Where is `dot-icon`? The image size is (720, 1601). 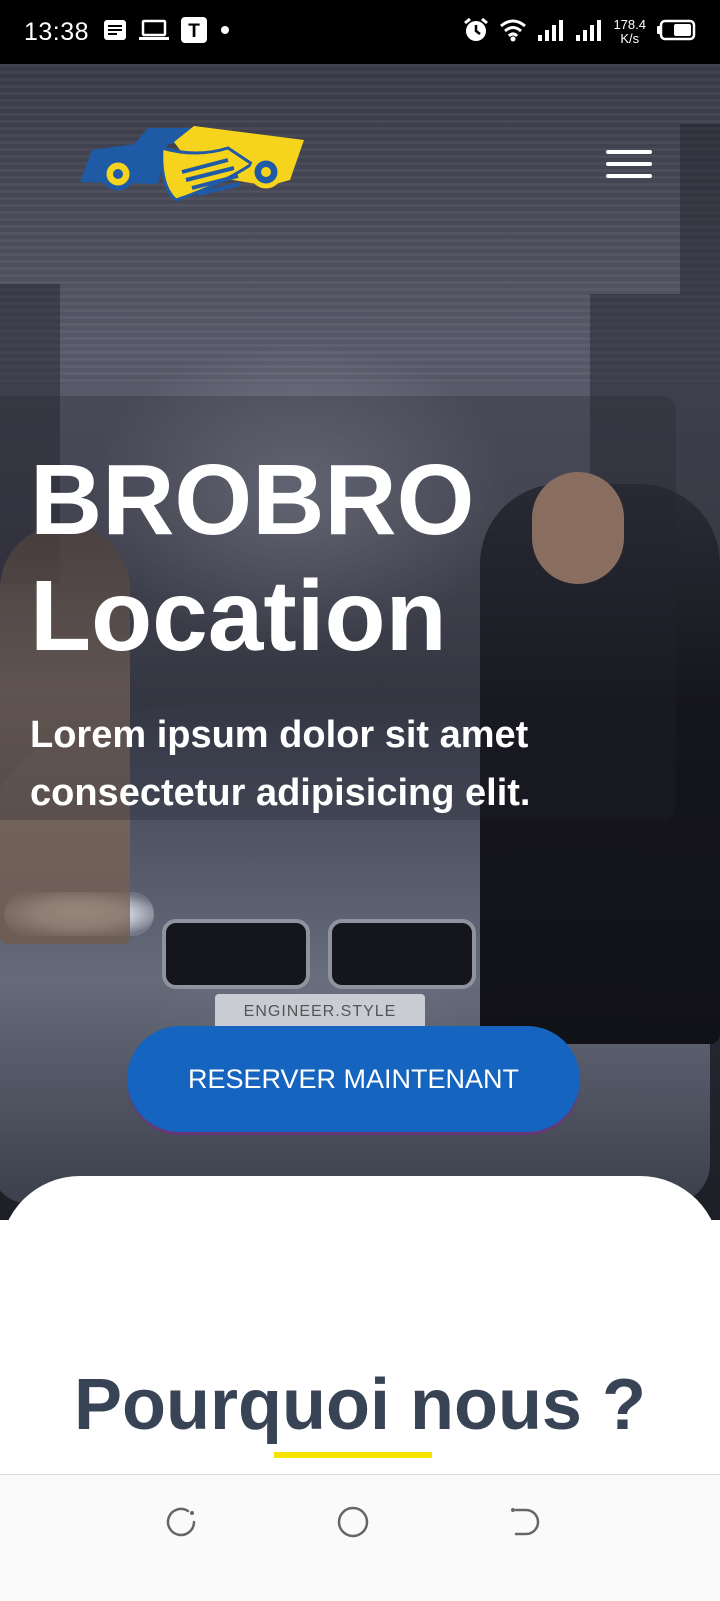
dot-icon is located at coordinates (225, 32).